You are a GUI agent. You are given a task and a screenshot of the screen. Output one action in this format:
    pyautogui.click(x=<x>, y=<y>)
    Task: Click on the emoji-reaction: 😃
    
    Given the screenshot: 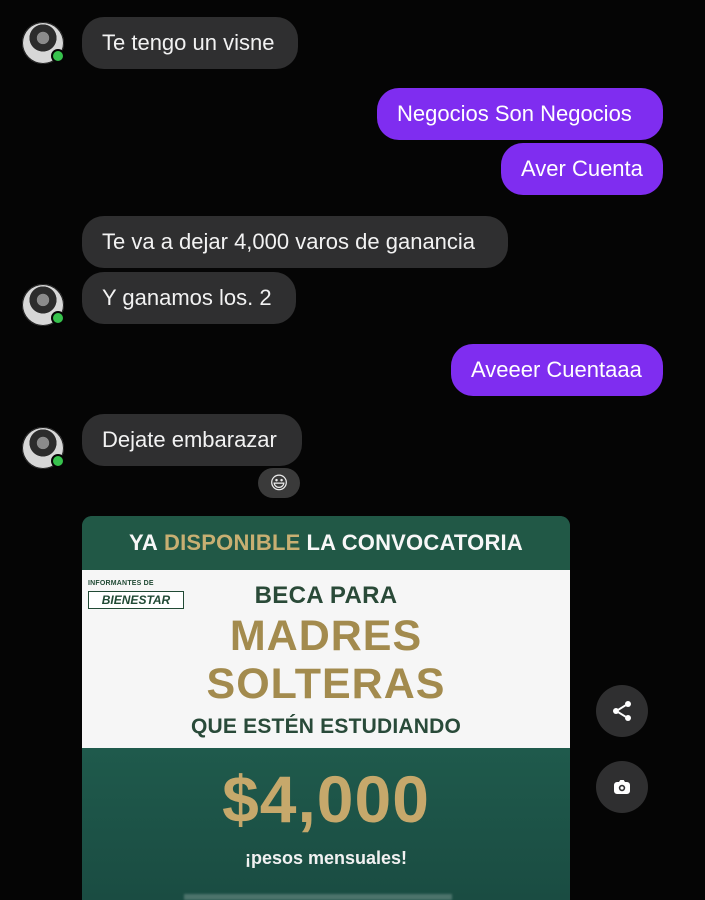 What is the action you would take?
    pyautogui.click(x=279, y=483)
    